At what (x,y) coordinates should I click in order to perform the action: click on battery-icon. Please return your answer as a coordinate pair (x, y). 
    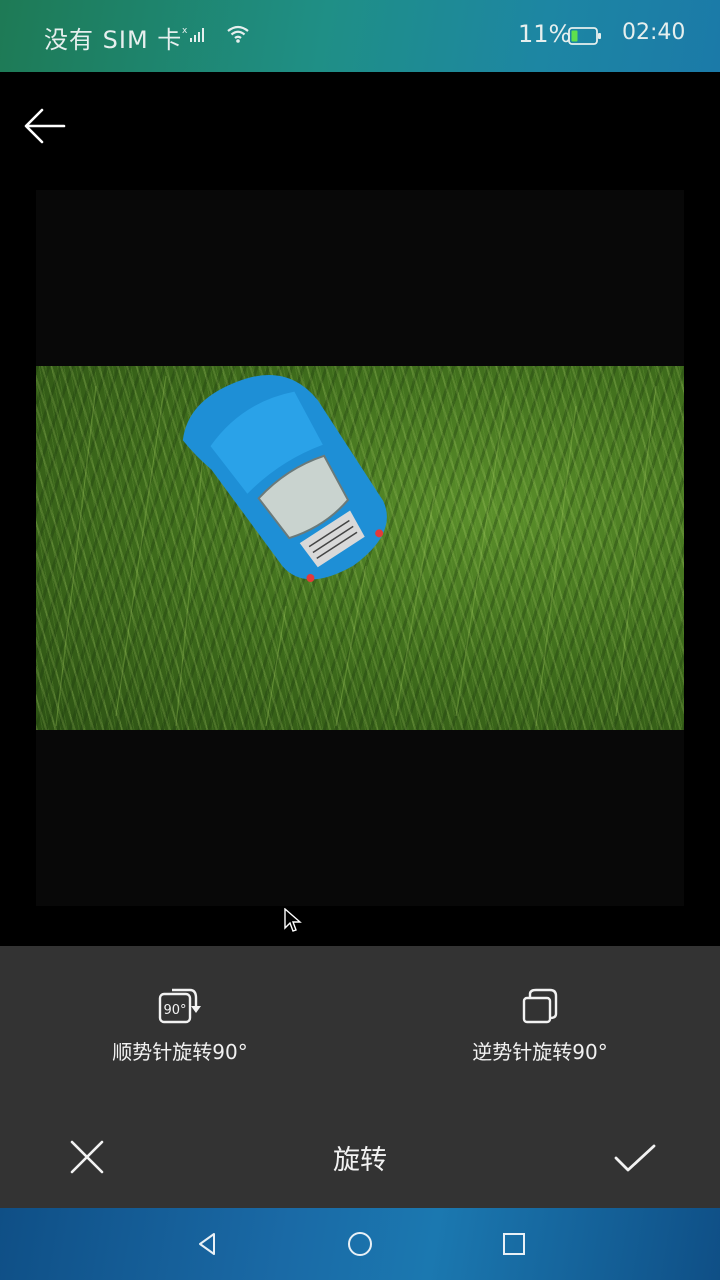
    Looking at the image, I should click on (585, 38).